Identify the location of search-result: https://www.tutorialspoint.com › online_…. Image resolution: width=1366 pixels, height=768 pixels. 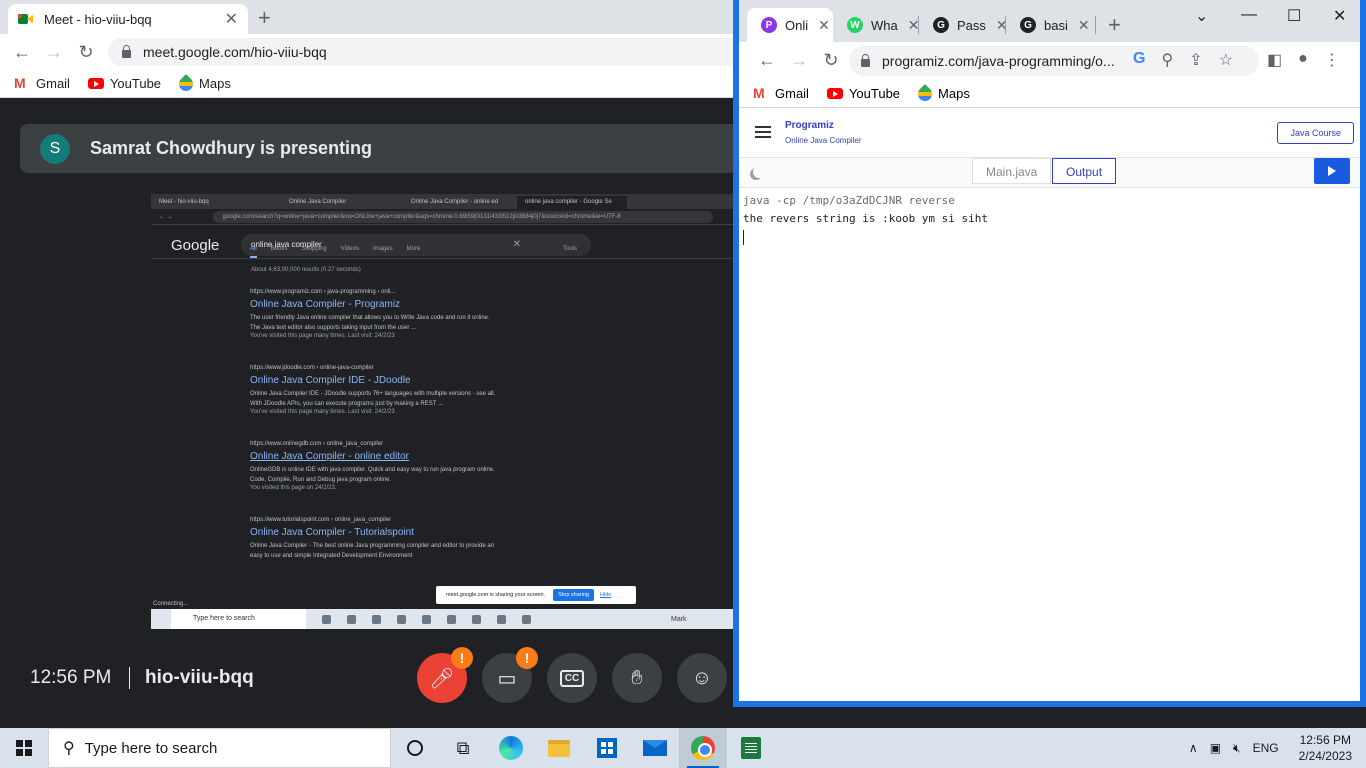
(372, 538).